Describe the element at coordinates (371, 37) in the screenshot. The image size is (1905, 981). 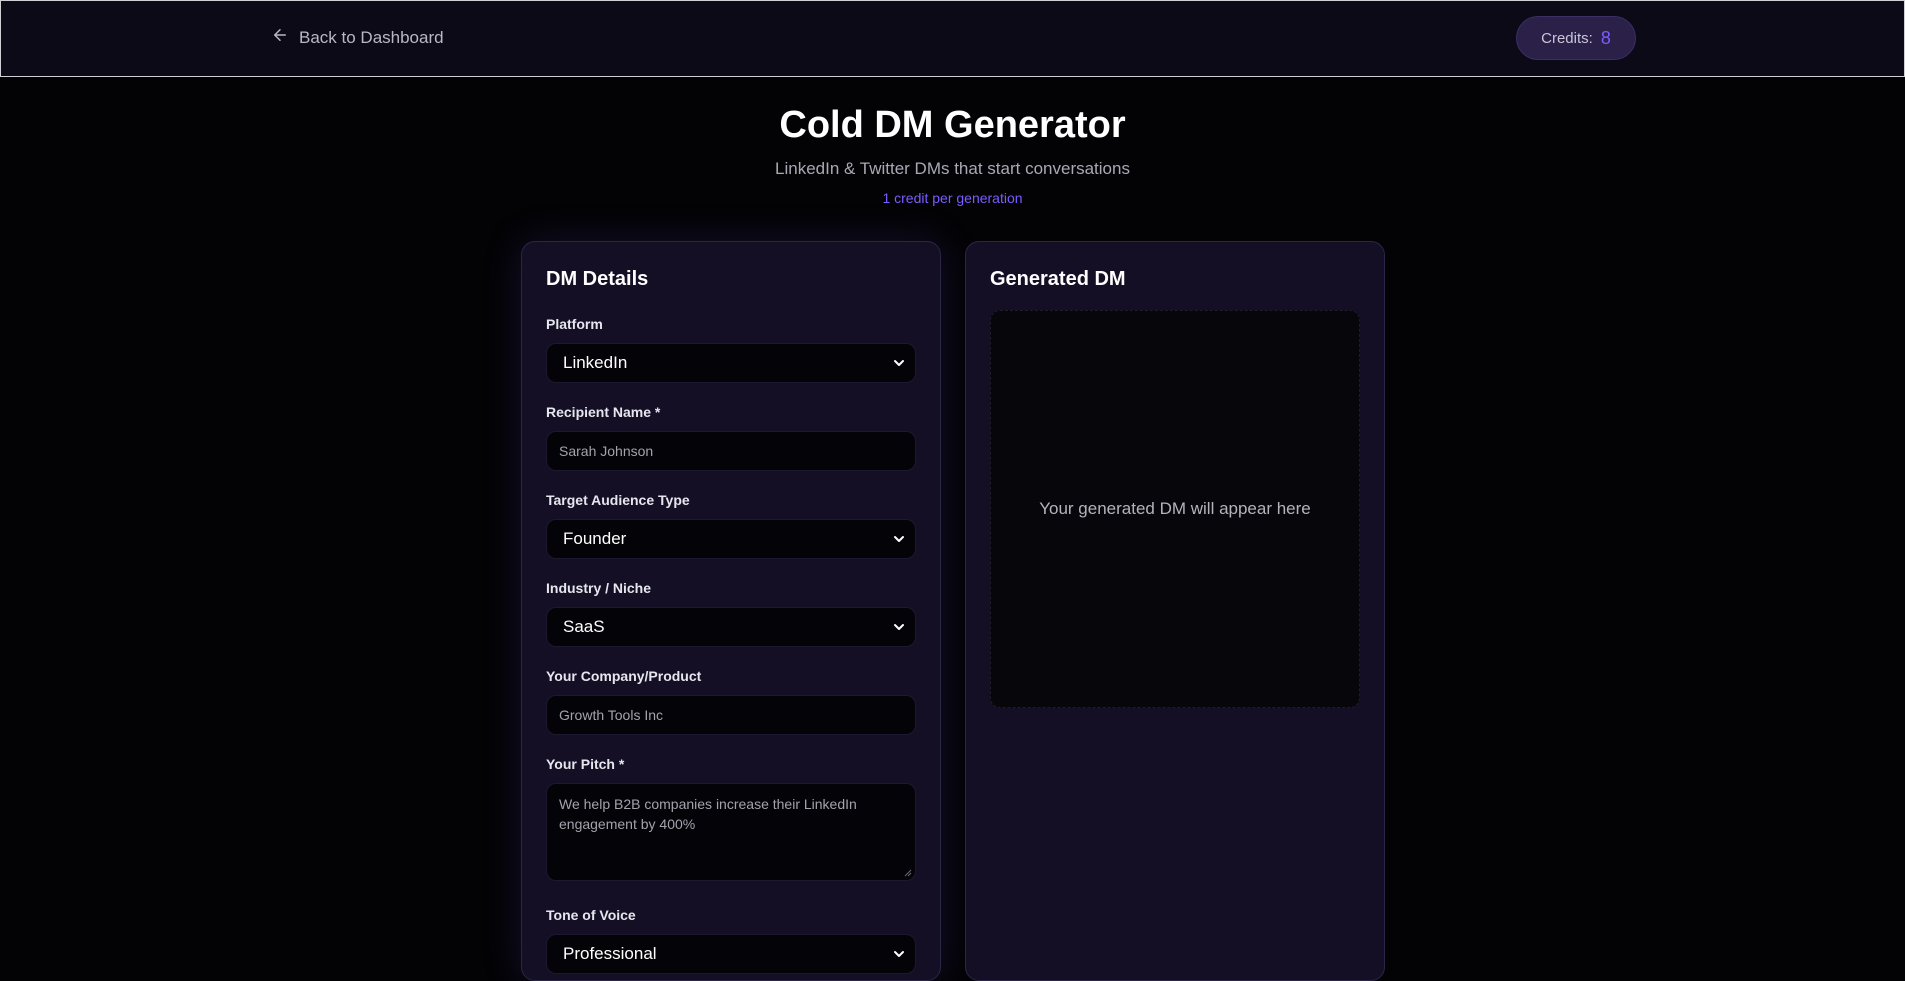
I see `back-link-label: Back to Dashboard` at that location.